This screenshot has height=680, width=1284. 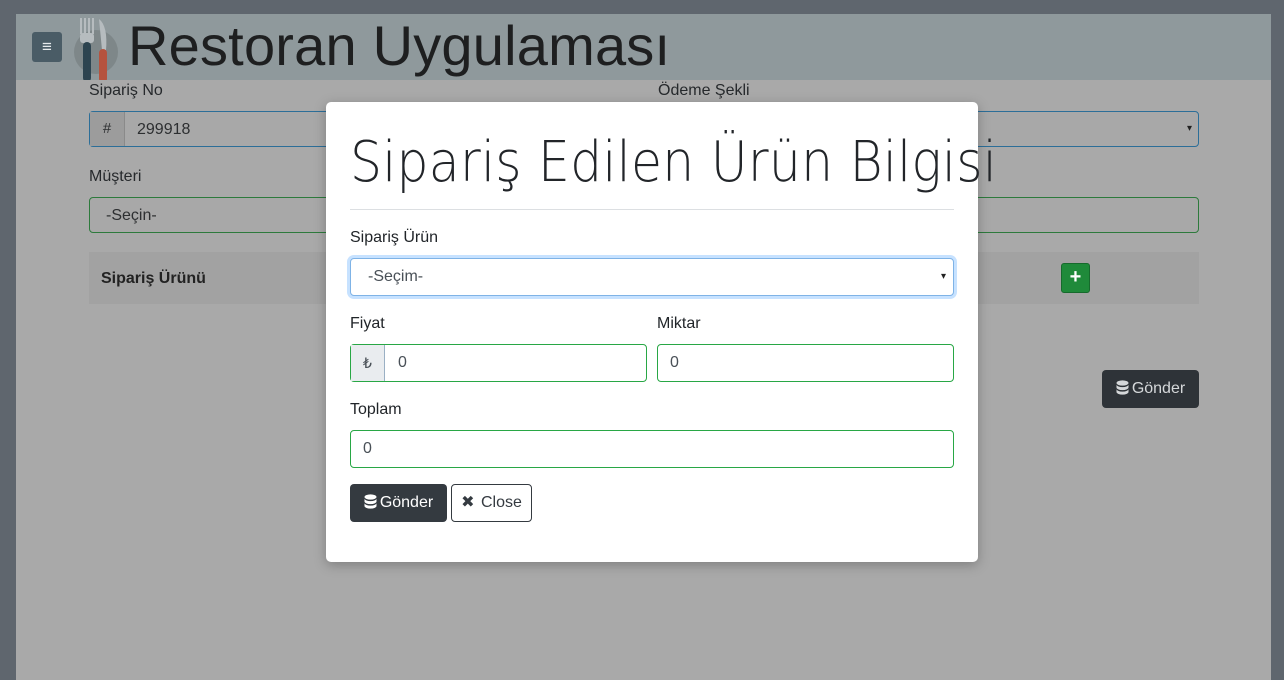 I want to click on modal-send-label: Gönder, so click(x=406, y=502).